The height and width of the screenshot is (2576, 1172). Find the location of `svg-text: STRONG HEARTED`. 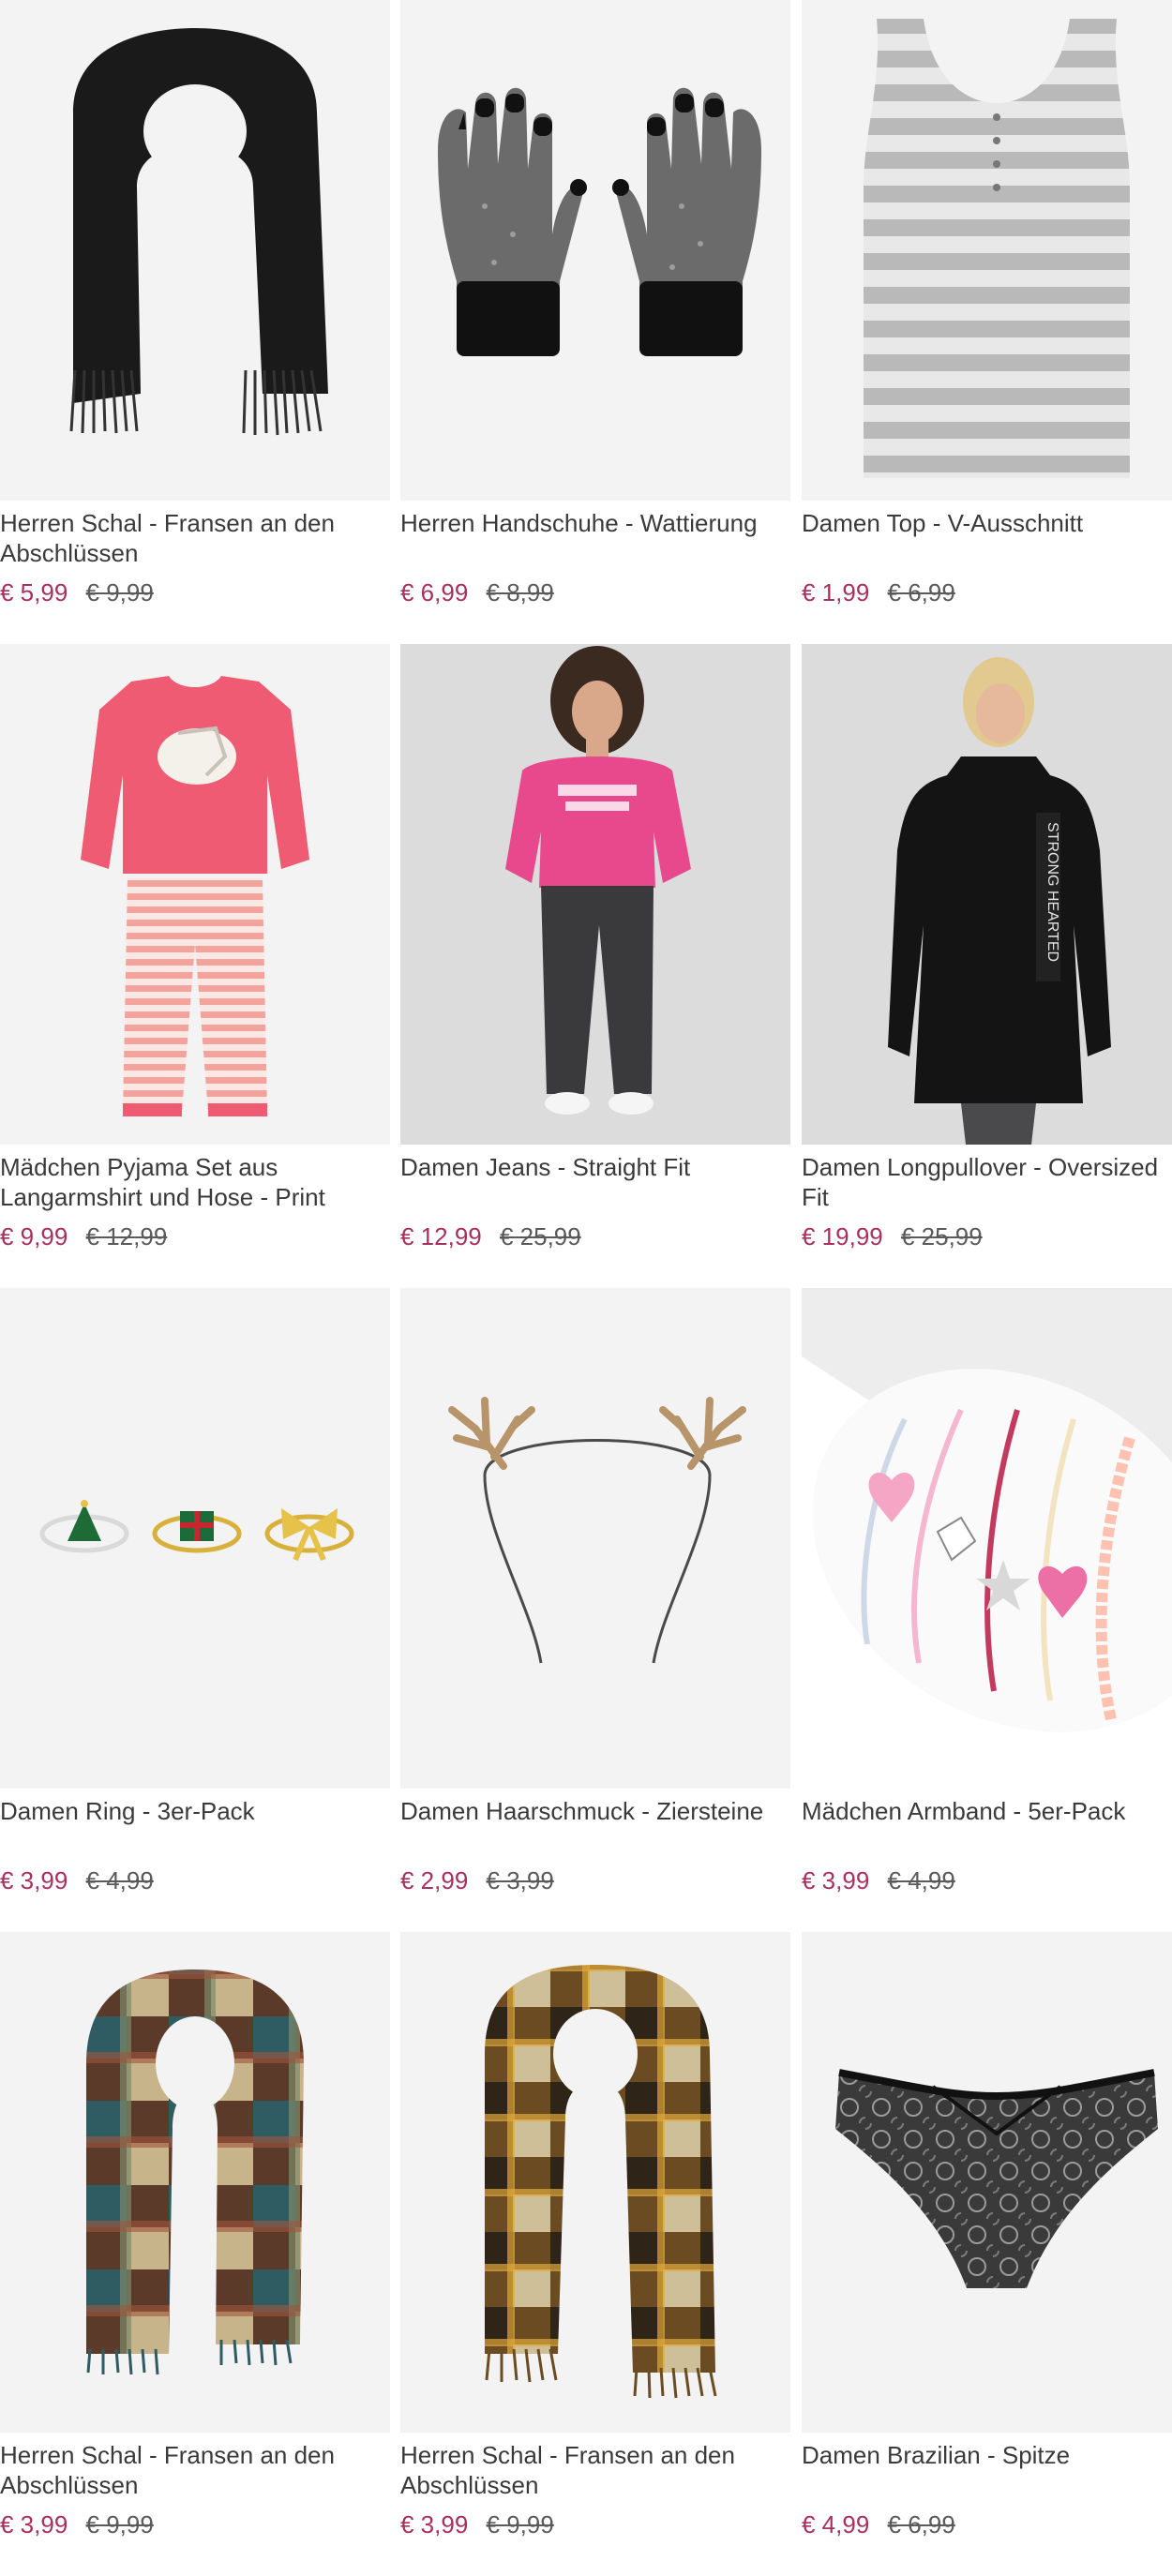

svg-text: STRONG HEARTED is located at coordinates (1052, 892).